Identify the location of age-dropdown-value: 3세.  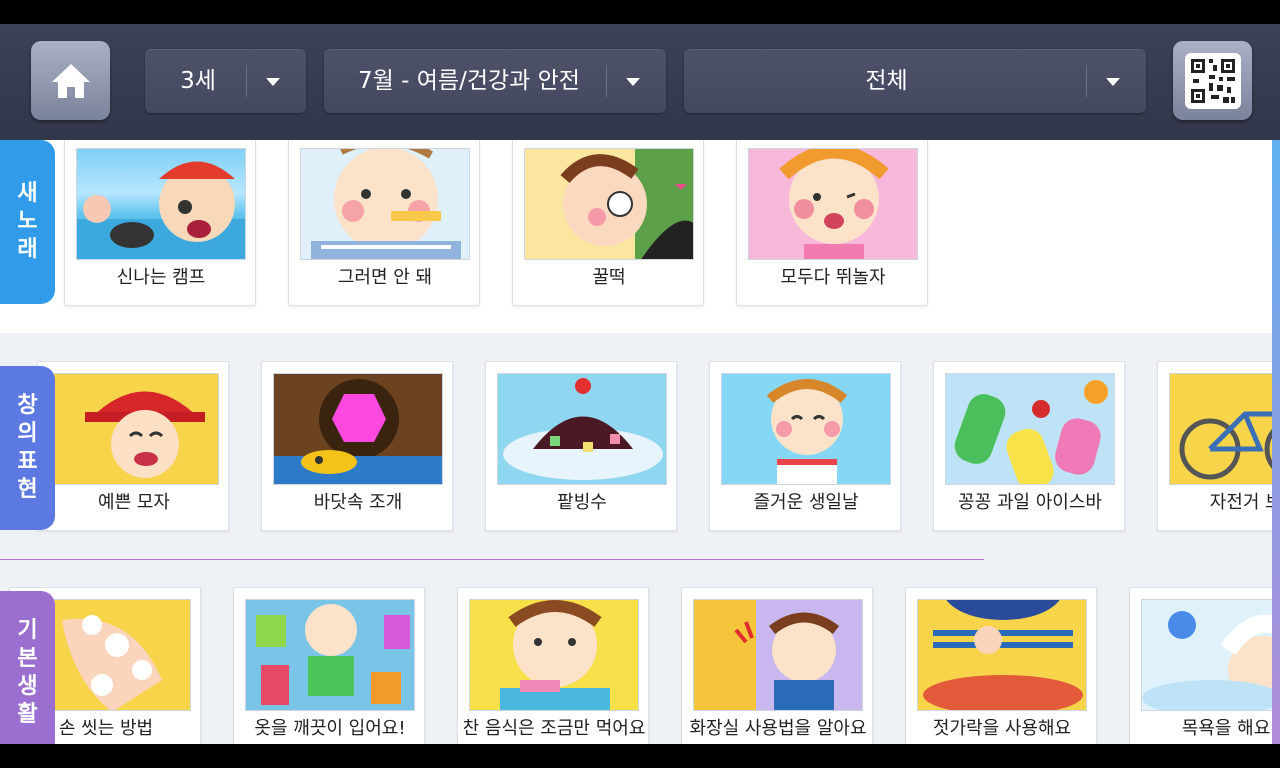
(198, 81).